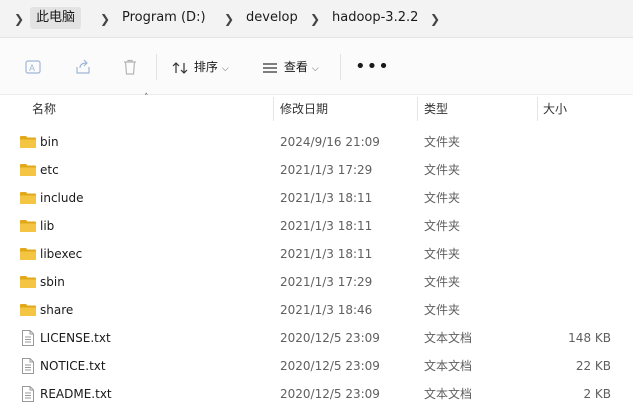 This screenshot has height=419, width=633. Describe the element at coordinates (164, 18) in the screenshot. I see `breadcrumb-drive: Program (D:)` at that location.